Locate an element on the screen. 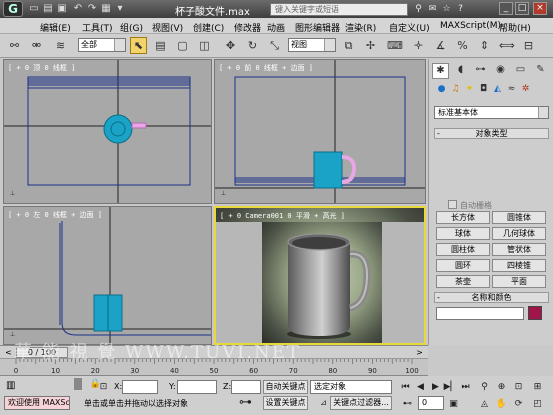 The image size is (553, 415). menu-modifiers: 修改器 is located at coordinates (247, 27).